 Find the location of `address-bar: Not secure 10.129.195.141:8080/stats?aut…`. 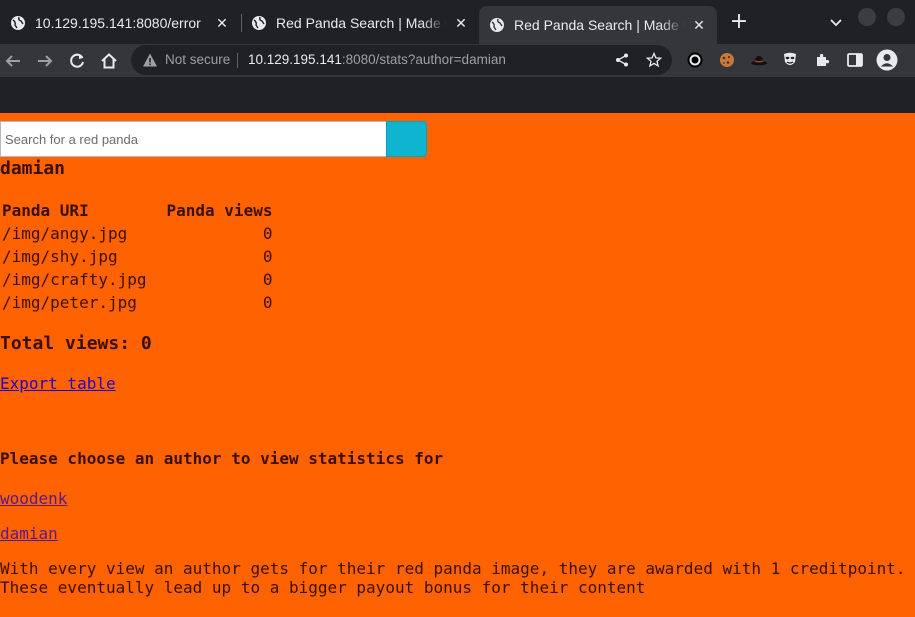

address-bar: Not secure 10.129.195.141:8080/stats?aut… is located at coordinates (401, 60).